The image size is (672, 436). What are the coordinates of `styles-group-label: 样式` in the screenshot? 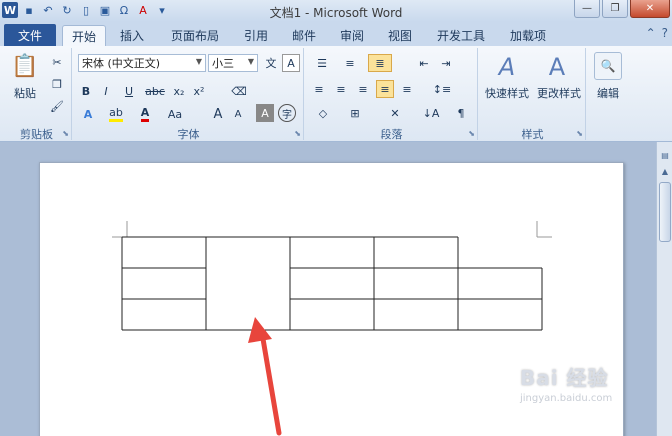 It's located at (532, 134).